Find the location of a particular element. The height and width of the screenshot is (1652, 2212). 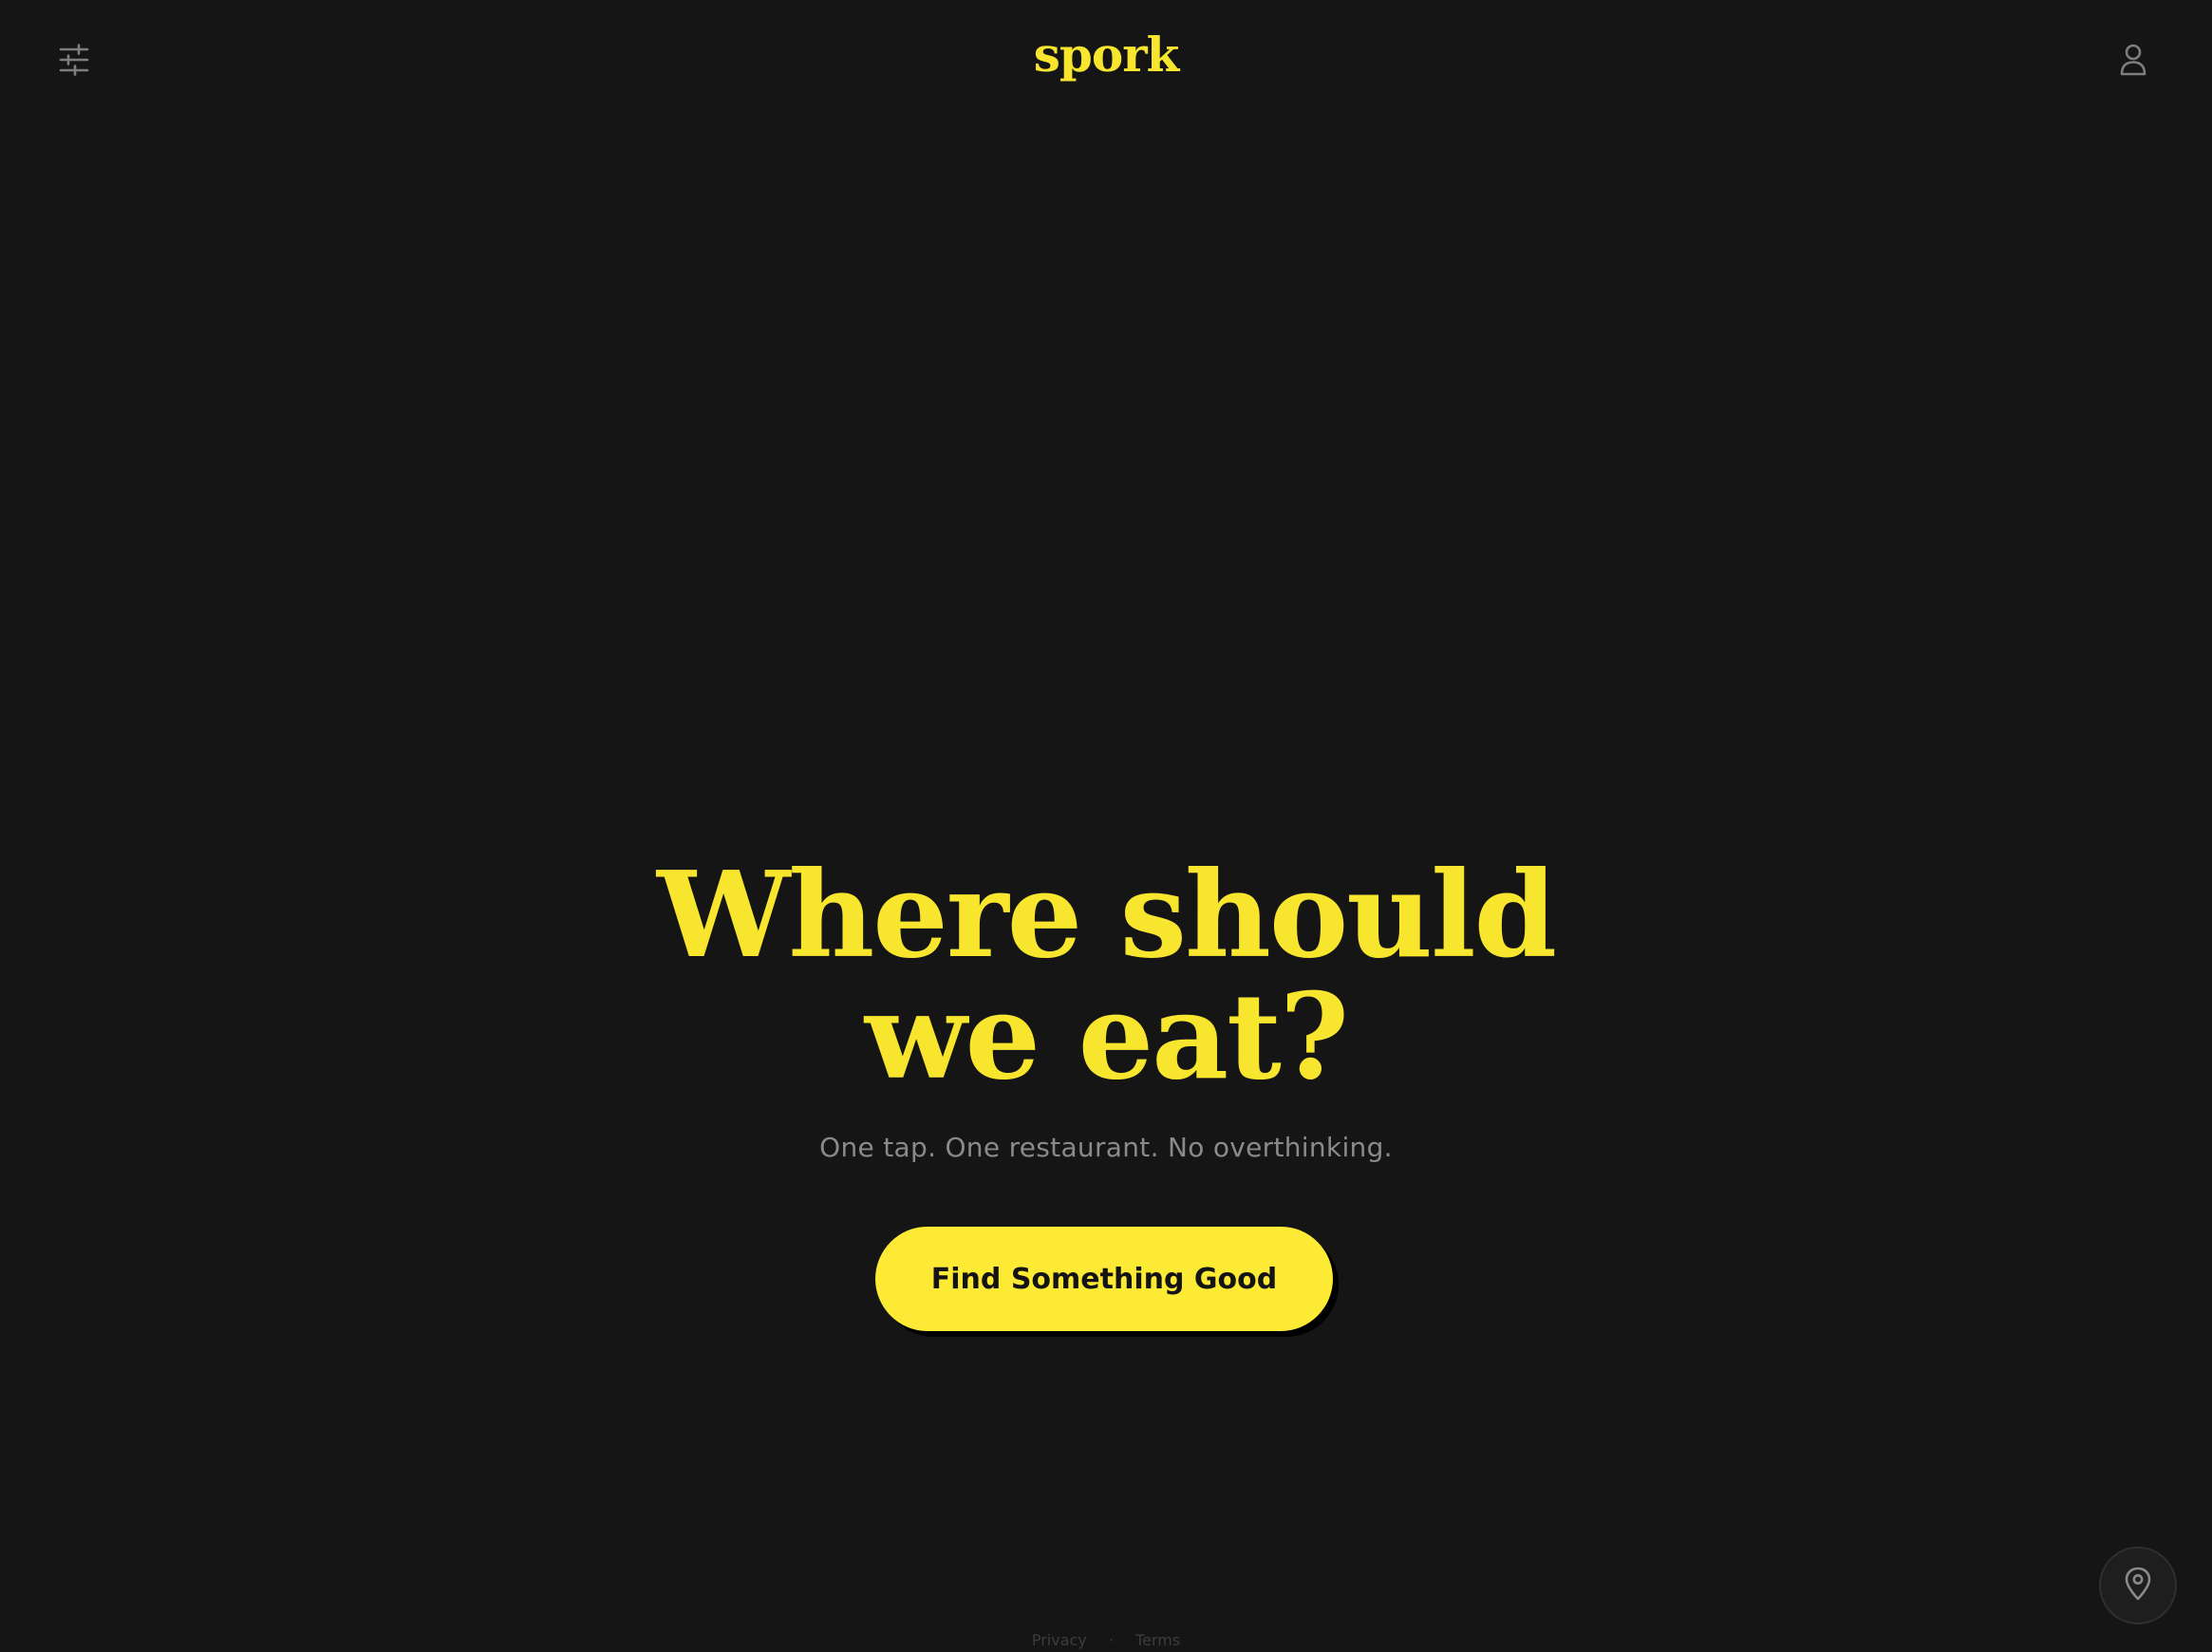

headline-line-1: Where should is located at coordinates (1106, 915).